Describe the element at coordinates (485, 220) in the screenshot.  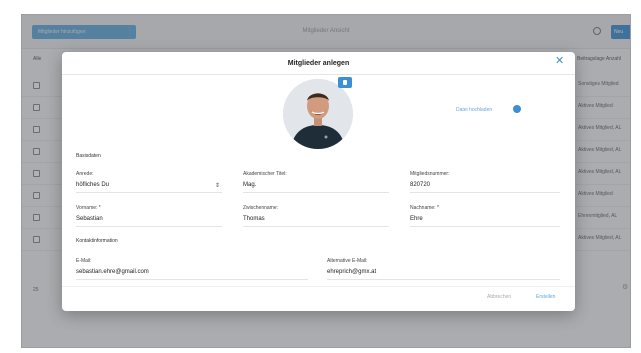
I see `last-name-input: Ehre` at that location.